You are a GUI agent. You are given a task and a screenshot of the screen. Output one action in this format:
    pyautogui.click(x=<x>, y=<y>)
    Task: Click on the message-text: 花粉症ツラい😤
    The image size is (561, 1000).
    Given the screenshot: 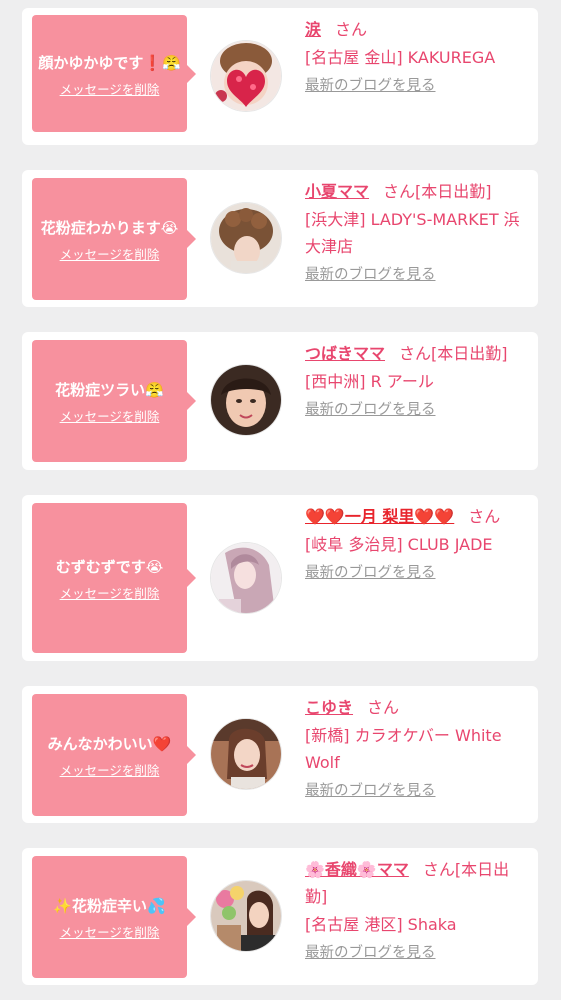 What is the action you would take?
    pyautogui.click(x=109, y=390)
    